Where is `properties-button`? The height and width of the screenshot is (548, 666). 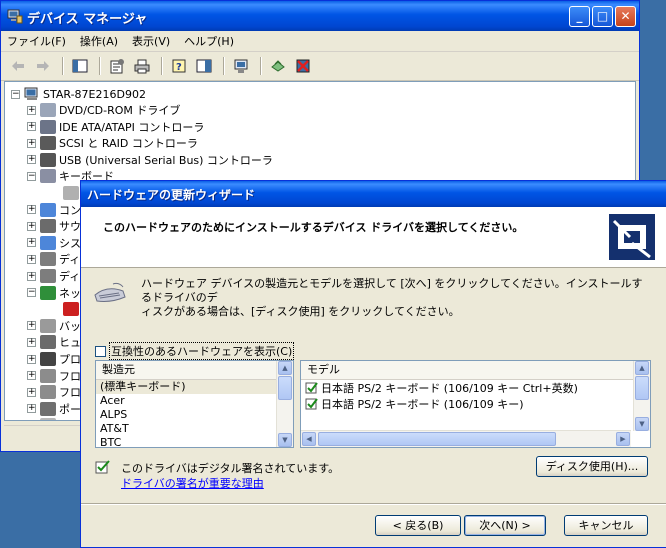
properties-button is located at coordinates (117, 66).